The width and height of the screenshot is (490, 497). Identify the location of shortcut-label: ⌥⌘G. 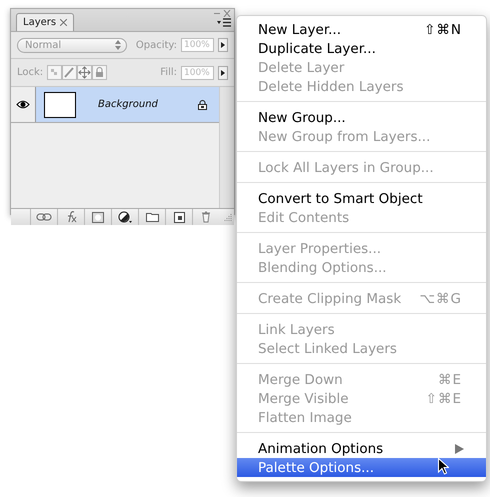
(440, 298).